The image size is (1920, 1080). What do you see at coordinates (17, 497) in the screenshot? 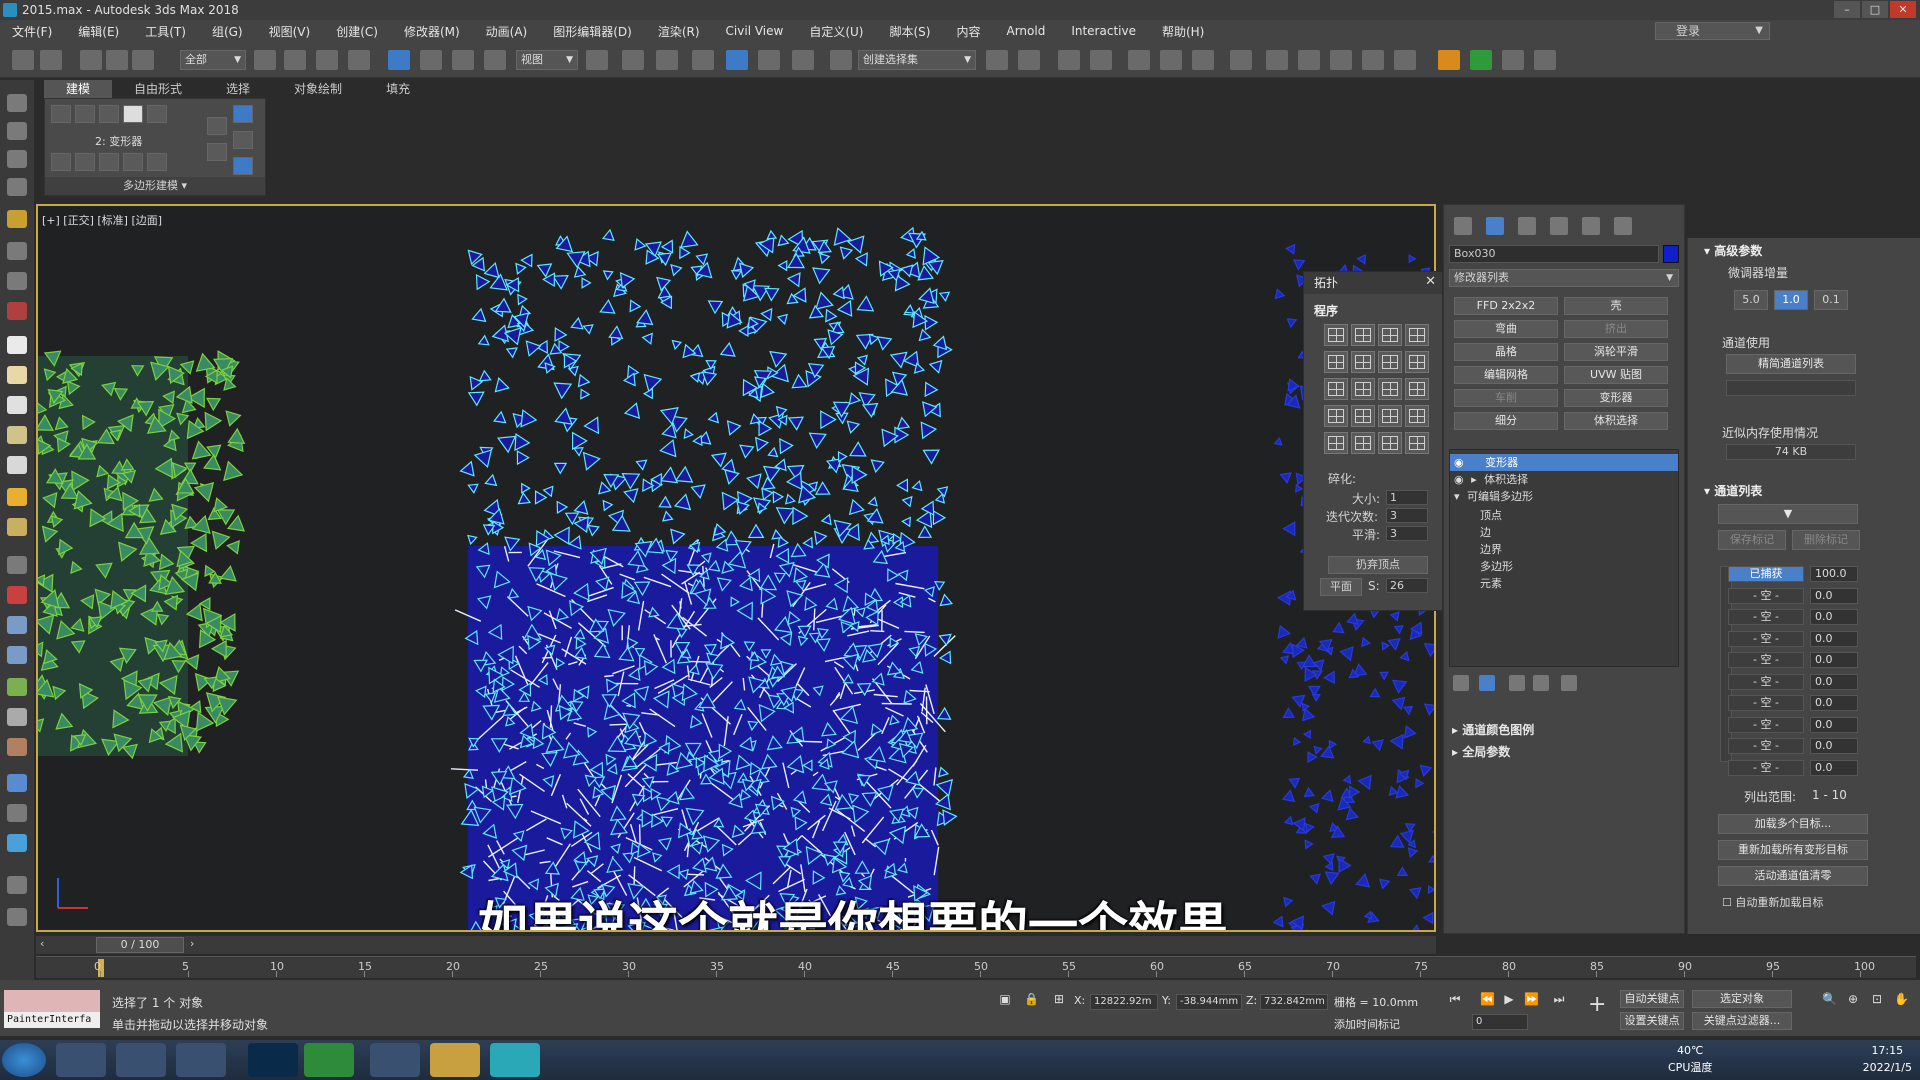
I see `sun-icon` at bounding box center [17, 497].